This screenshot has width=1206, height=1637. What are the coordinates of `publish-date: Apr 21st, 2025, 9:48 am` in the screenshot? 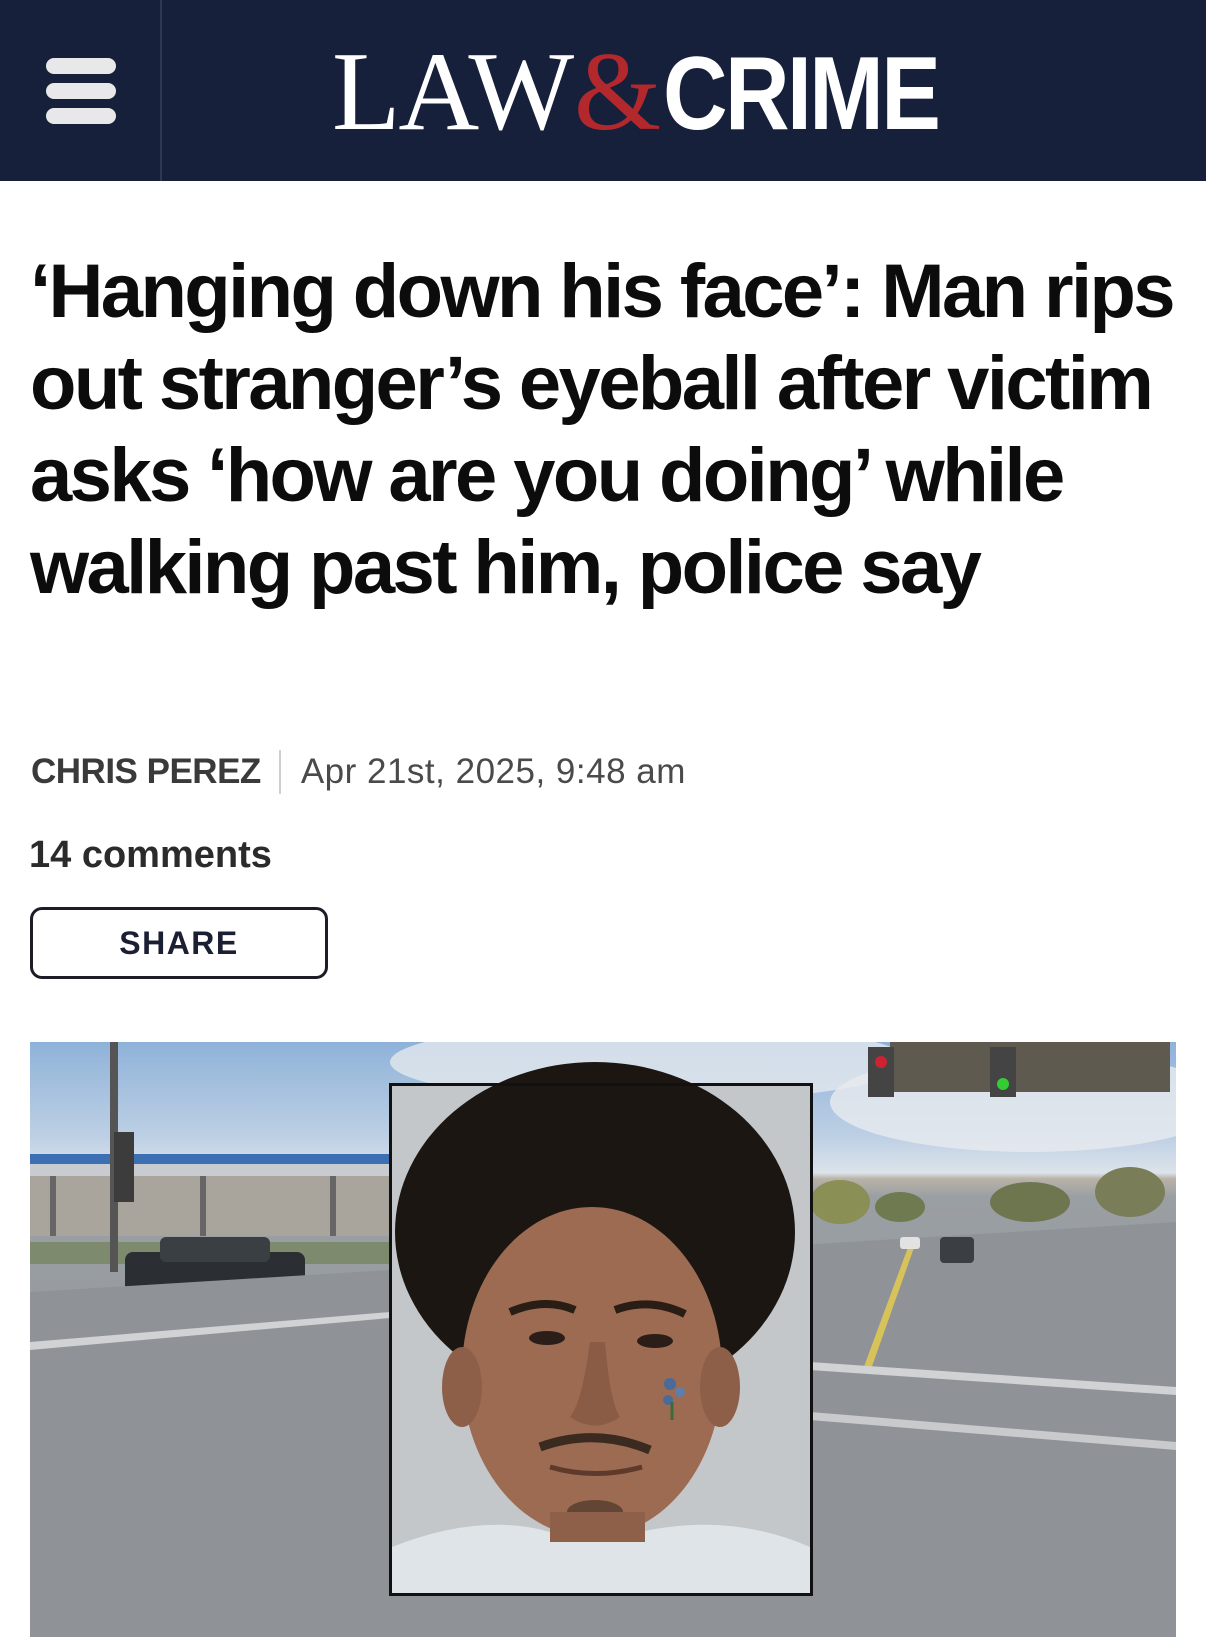 It's located at (493, 771).